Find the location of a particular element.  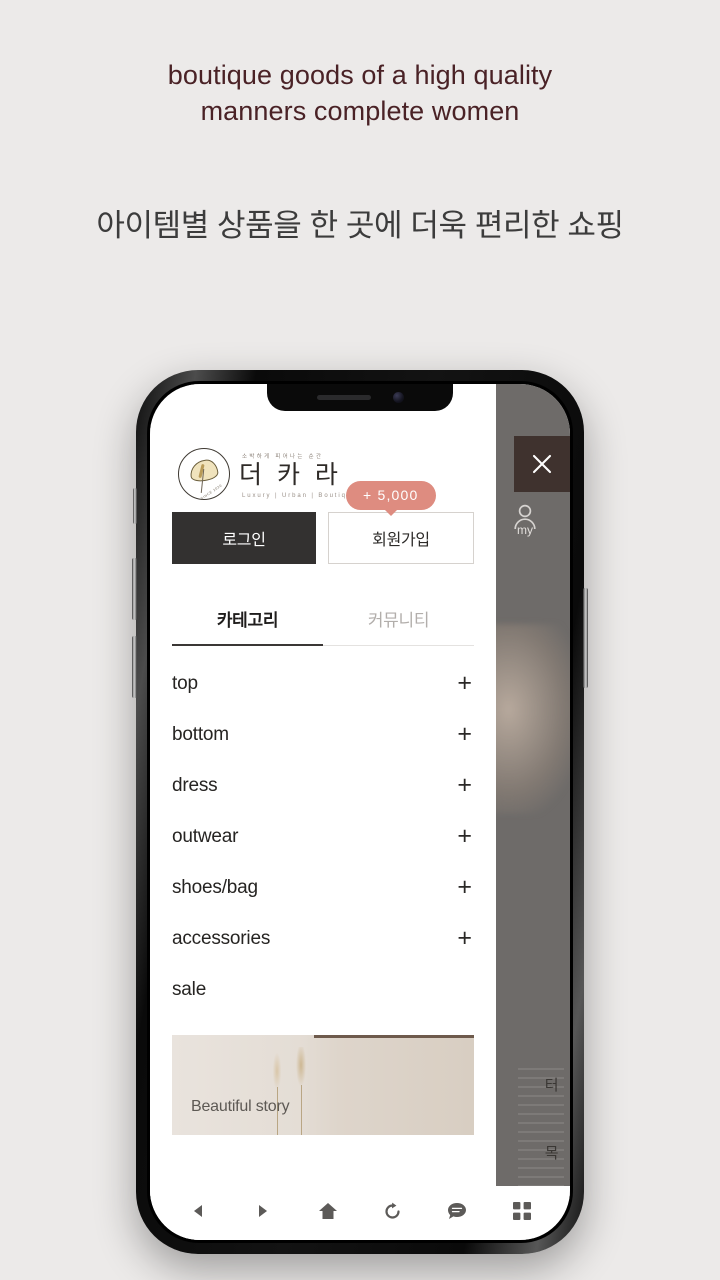

front-camera-icon is located at coordinates (398, 397).